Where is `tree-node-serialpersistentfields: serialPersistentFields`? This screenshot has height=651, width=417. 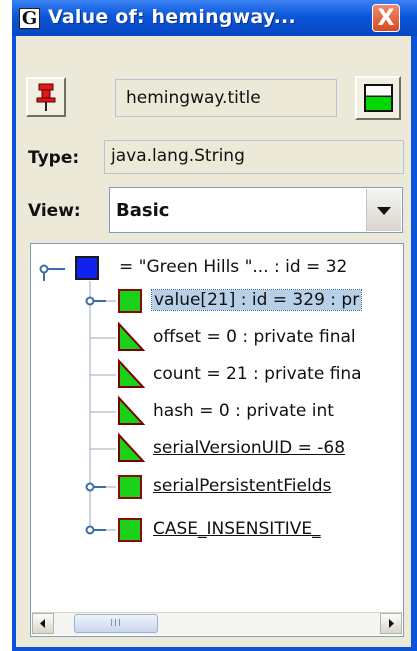 tree-node-serialpersistentfields: serialPersistentFields is located at coordinates (217, 489).